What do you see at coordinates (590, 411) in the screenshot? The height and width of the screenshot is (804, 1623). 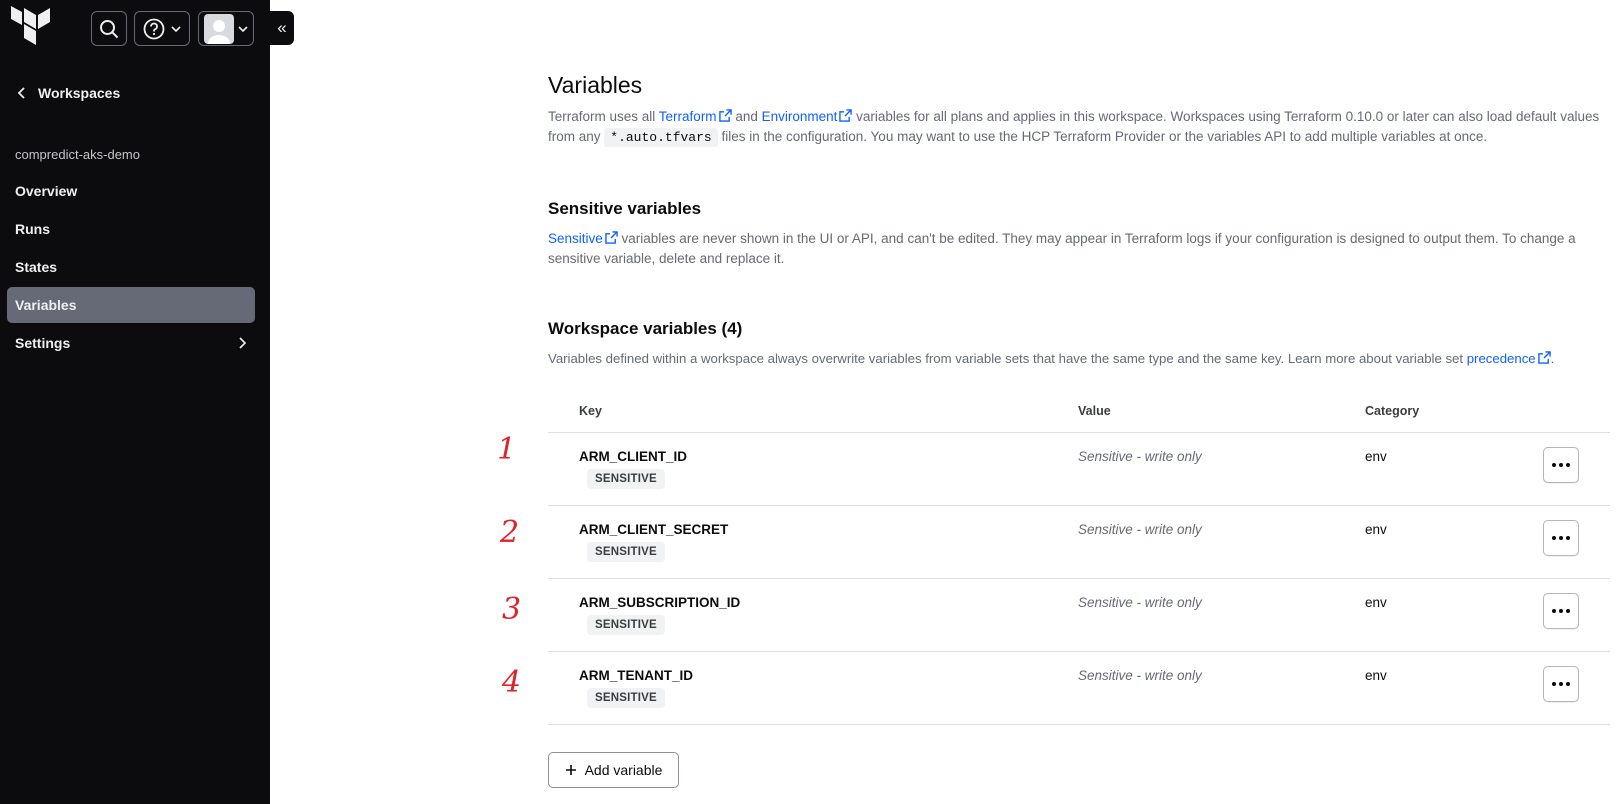 I see `column-header-key: Key` at bounding box center [590, 411].